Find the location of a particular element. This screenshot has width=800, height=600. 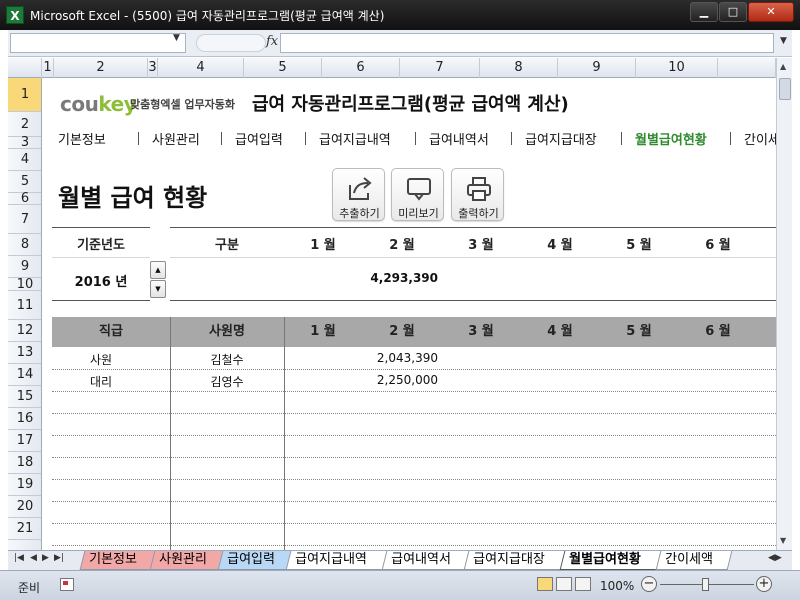

row-header-cell: 14 is located at coordinates (24, 375).